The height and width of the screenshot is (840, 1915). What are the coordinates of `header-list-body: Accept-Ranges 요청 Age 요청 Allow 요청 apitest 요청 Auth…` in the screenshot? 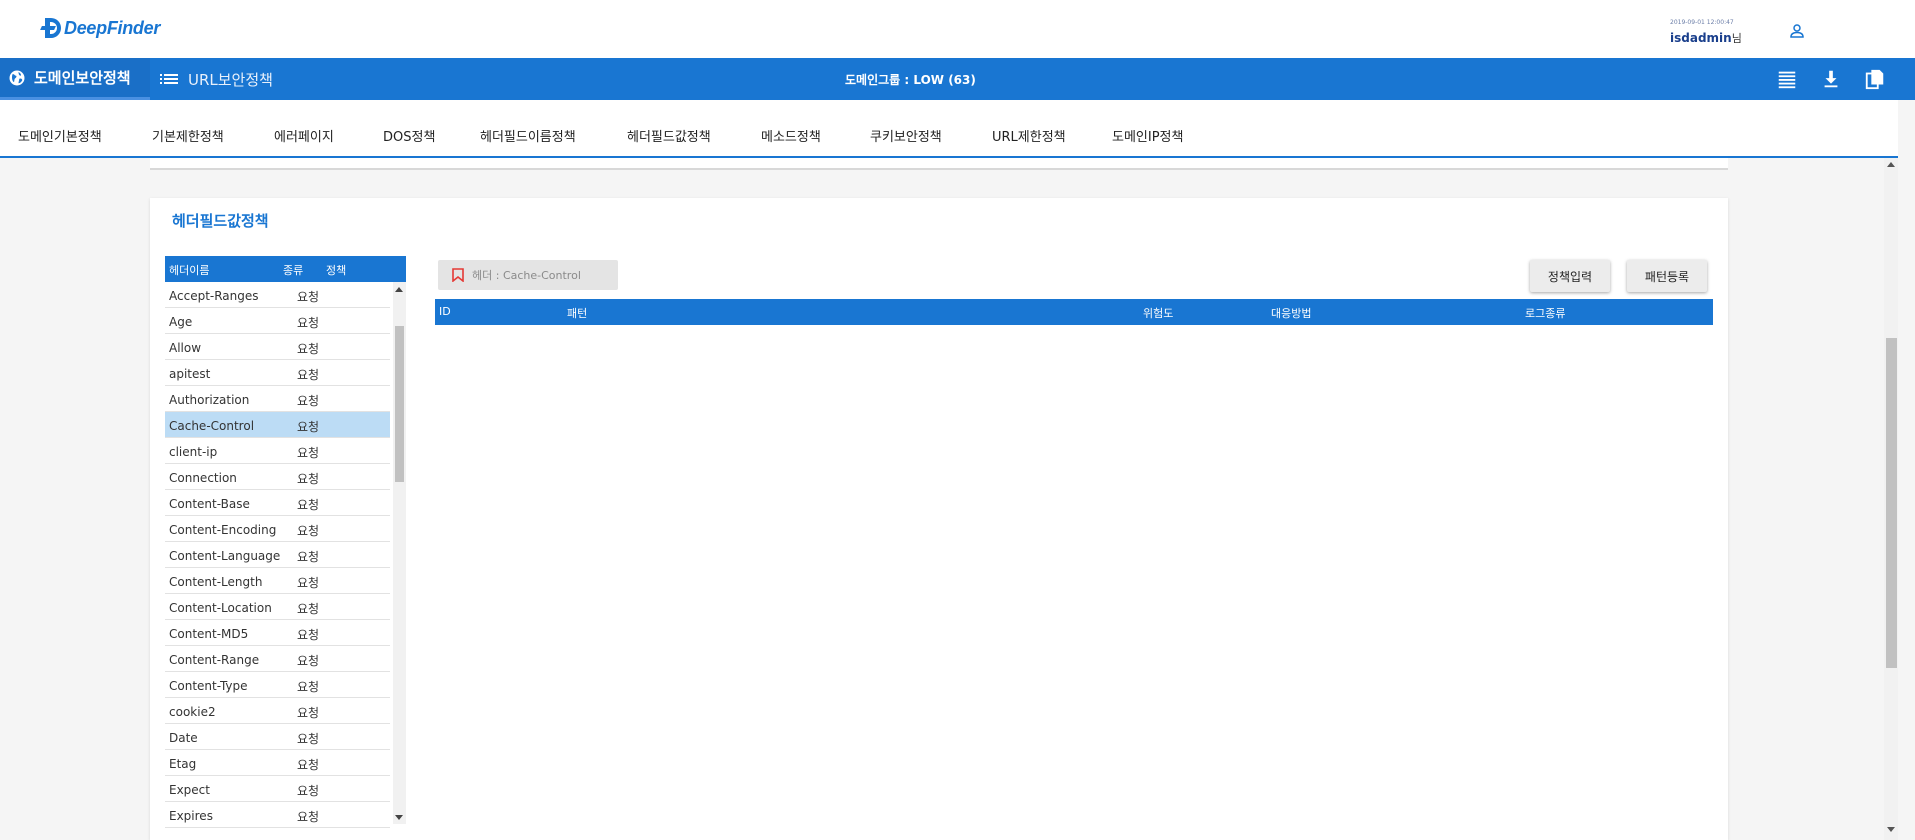 It's located at (277, 561).